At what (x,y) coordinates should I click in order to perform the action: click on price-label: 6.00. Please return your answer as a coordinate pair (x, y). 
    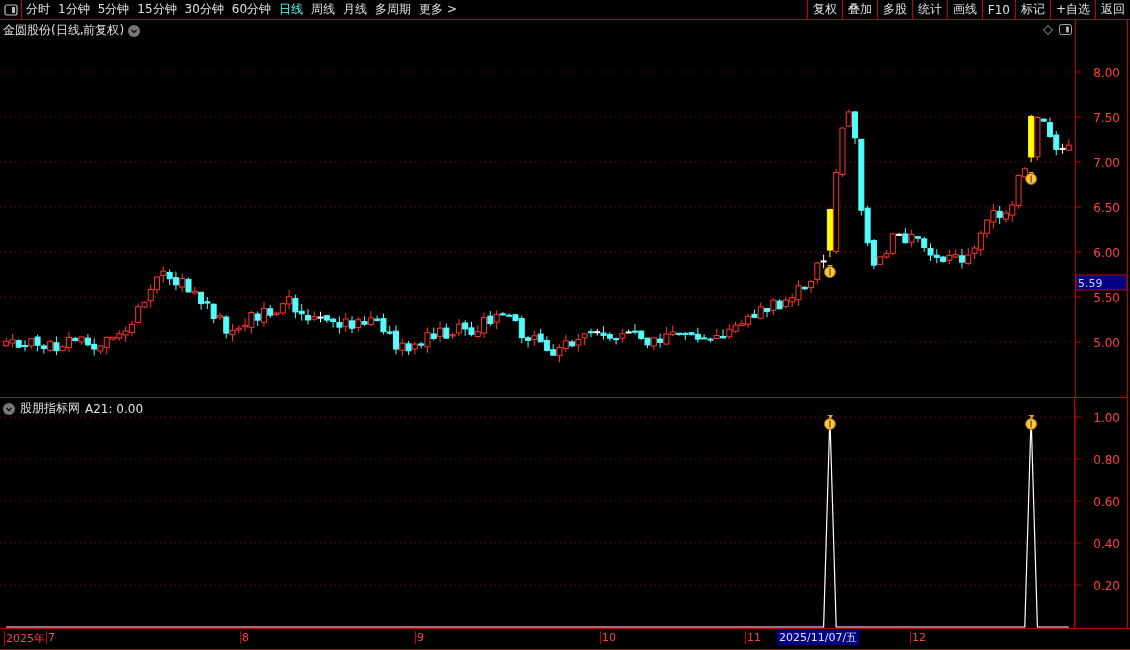
    Looking at the image, I should click on (1106, 253).